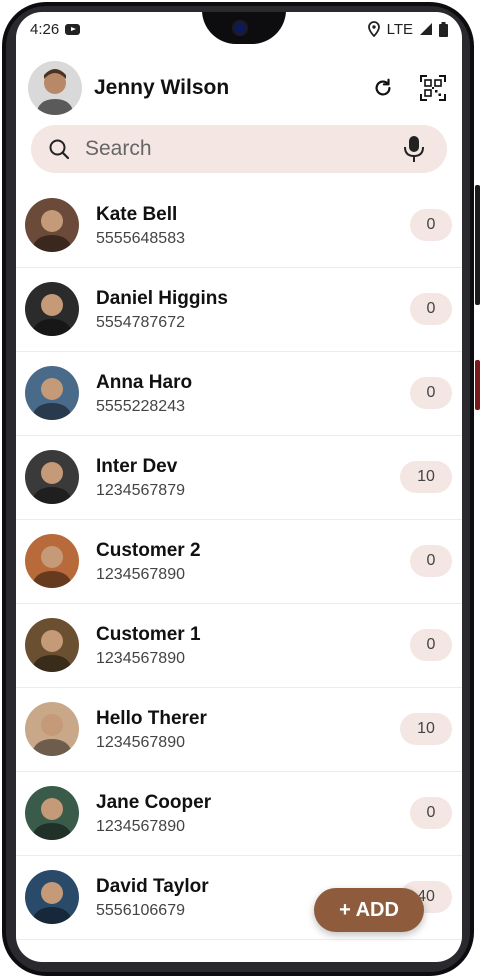 Image resolution: width=480 pixels, height=980 pixels. I want to click on status-time: 4:26, so click(45, 29).